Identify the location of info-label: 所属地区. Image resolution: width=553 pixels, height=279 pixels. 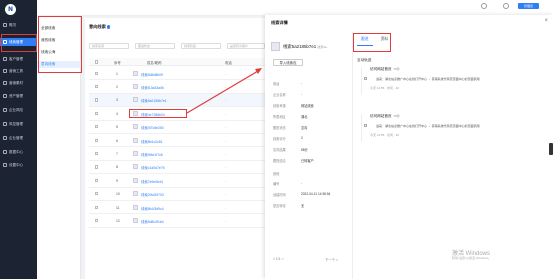
(279, 117).